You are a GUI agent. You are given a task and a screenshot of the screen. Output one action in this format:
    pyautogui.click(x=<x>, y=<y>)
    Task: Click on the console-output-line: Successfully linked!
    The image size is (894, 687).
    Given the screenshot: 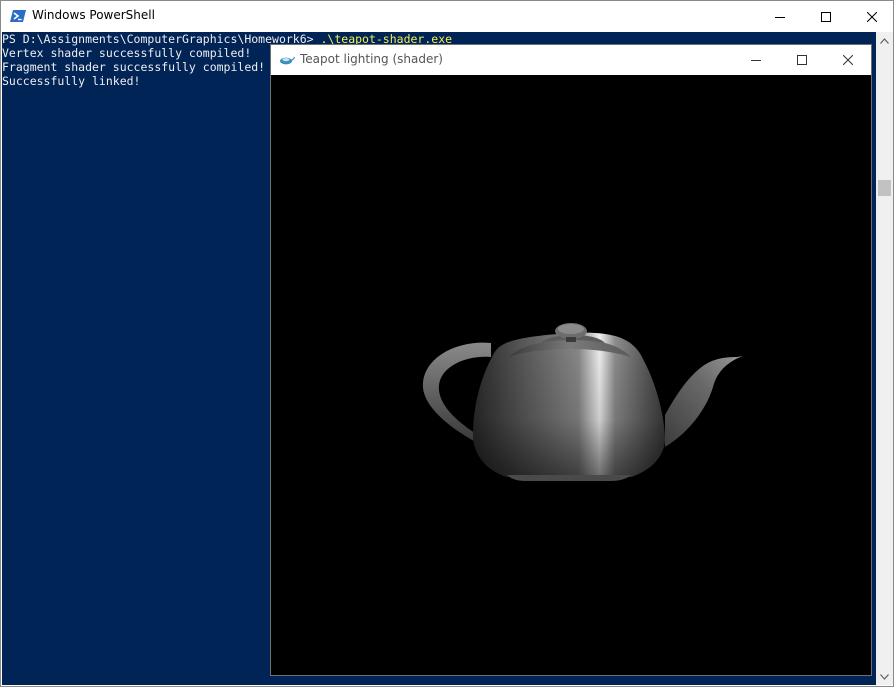 What is the action you would take?
    pyautogui.click(x=71, y=81)
    